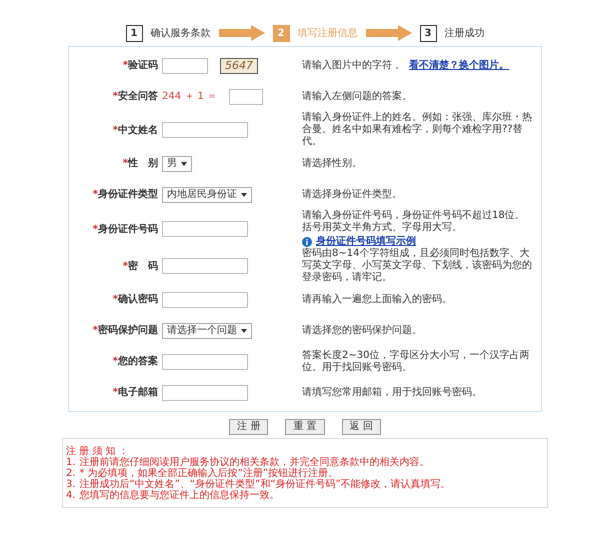 The height and width of the screenshot is (546, 610). What do you see at coordinates (357, 96) in the screenshot?
I see `hint-text: 请输入左侧问题的答案。` at bounding box center [357, 96].